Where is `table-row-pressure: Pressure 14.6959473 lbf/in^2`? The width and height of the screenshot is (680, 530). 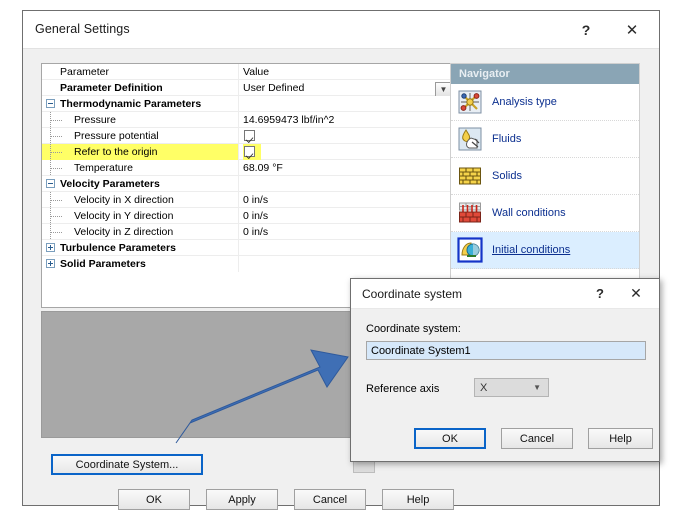 table-row-pressure: Pressure 14.6959473 lbf/in^2 is located at coordinates (249, 119).